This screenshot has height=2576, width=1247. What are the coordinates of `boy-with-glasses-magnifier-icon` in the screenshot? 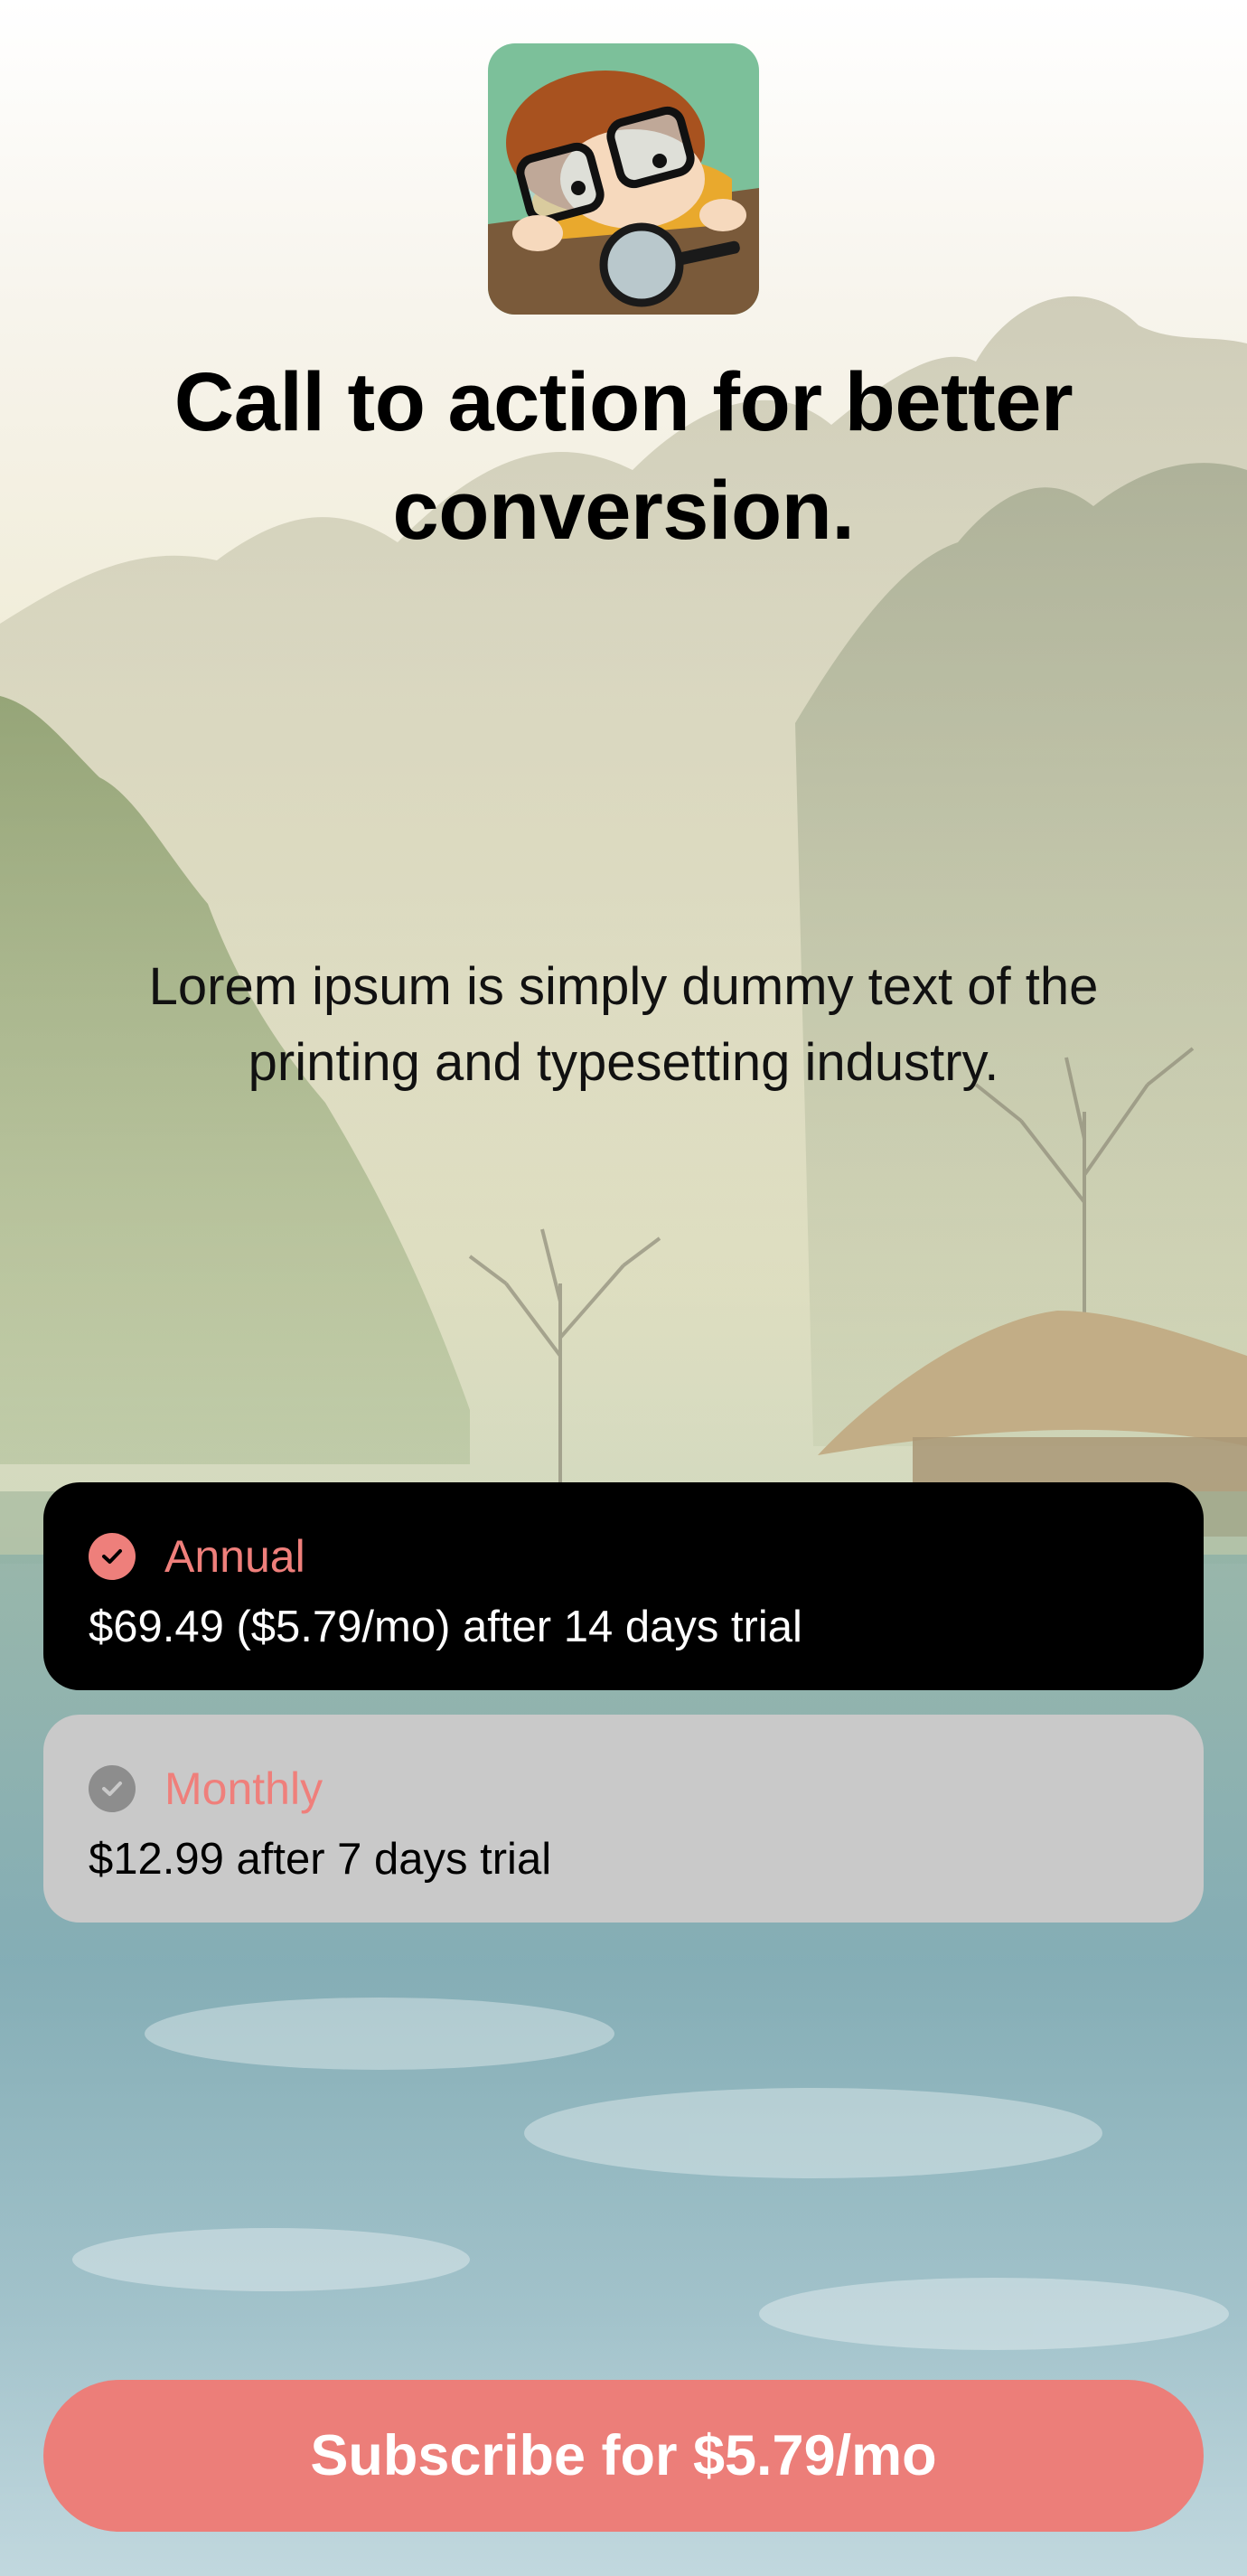 It's located at (623, 179).